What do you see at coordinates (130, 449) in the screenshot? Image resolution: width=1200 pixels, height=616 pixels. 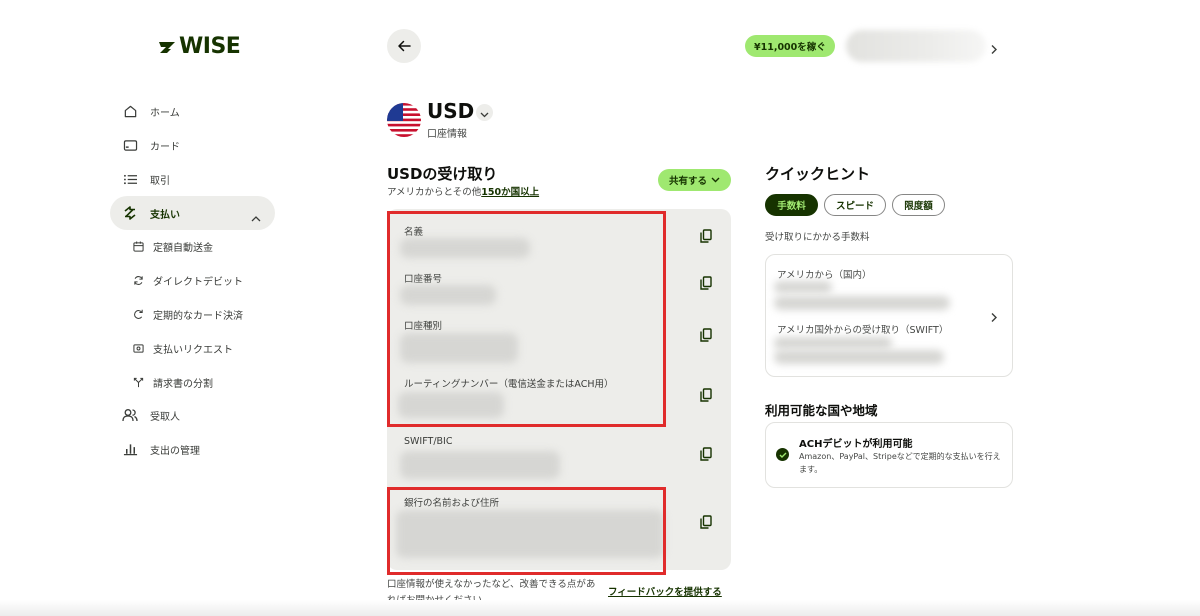 I see `bar-chart-icon` at bounding box center [130, 449].